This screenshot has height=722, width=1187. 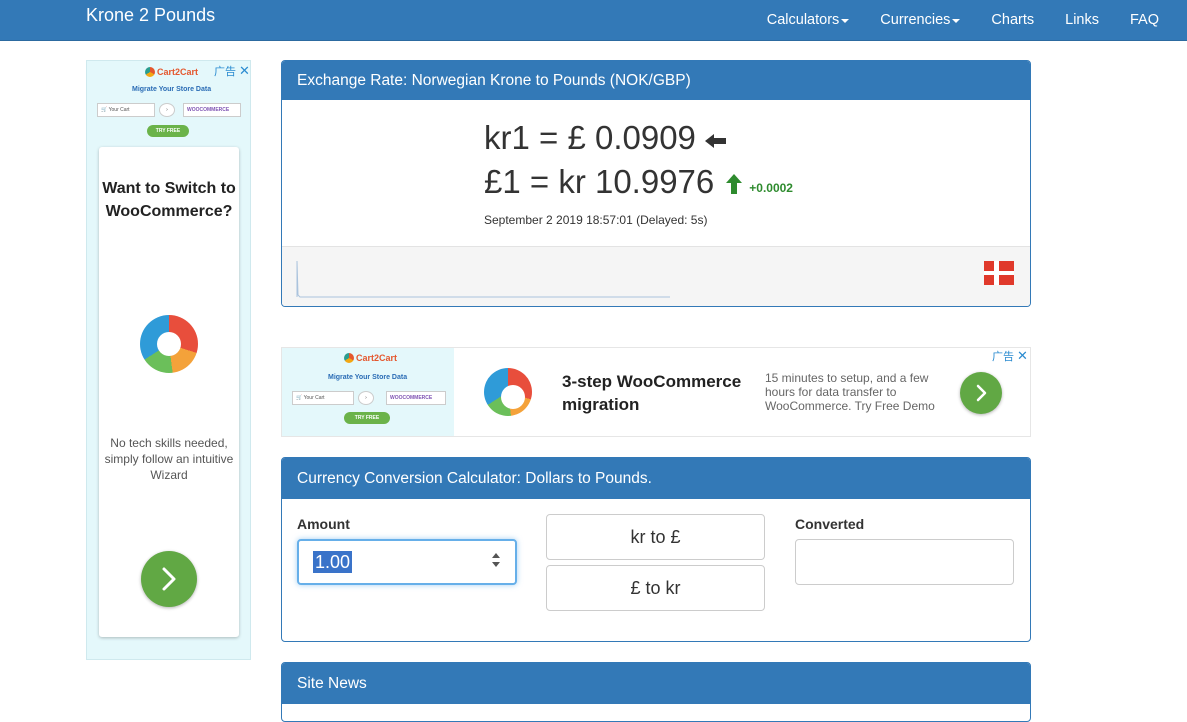 What do you see at coordinates (599, 181) in the screenshot?
I see `rate2-text: £1 = kr 10.9976` at bounding box center [599, 181].